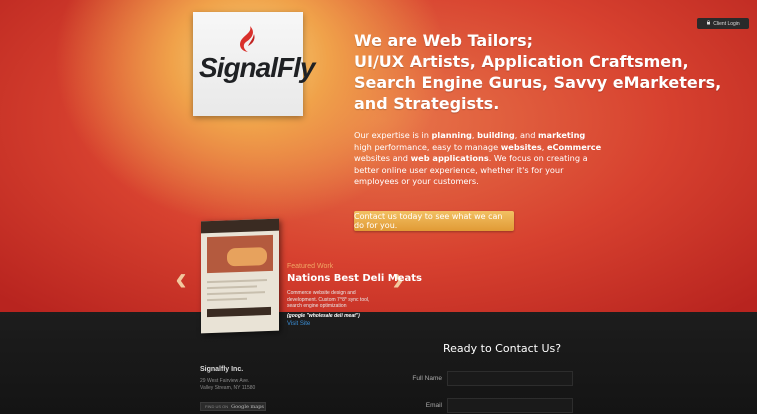  Describe the element at coordinates (427, 103) in the screenshot. I see `headline-line: and Strategists.` at that location.